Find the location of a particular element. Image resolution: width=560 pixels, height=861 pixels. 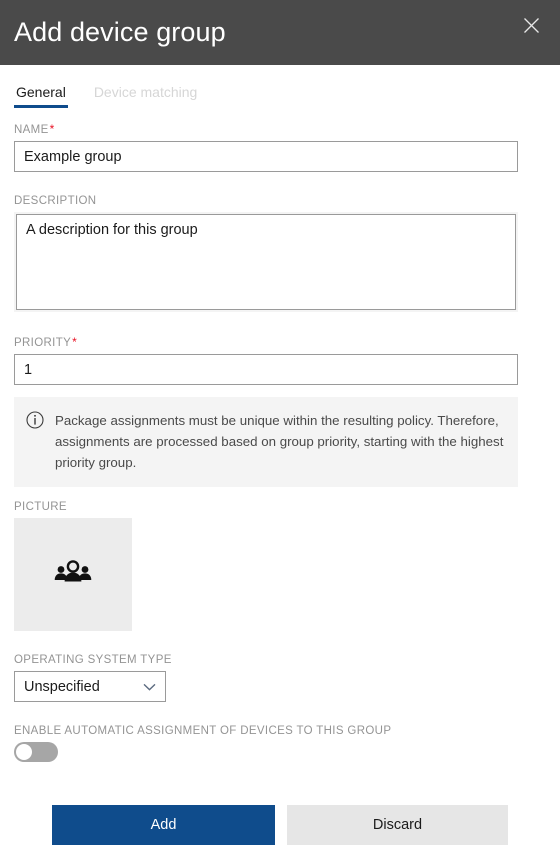

picture-label: PICTURE is located at coordinates (40, 507).